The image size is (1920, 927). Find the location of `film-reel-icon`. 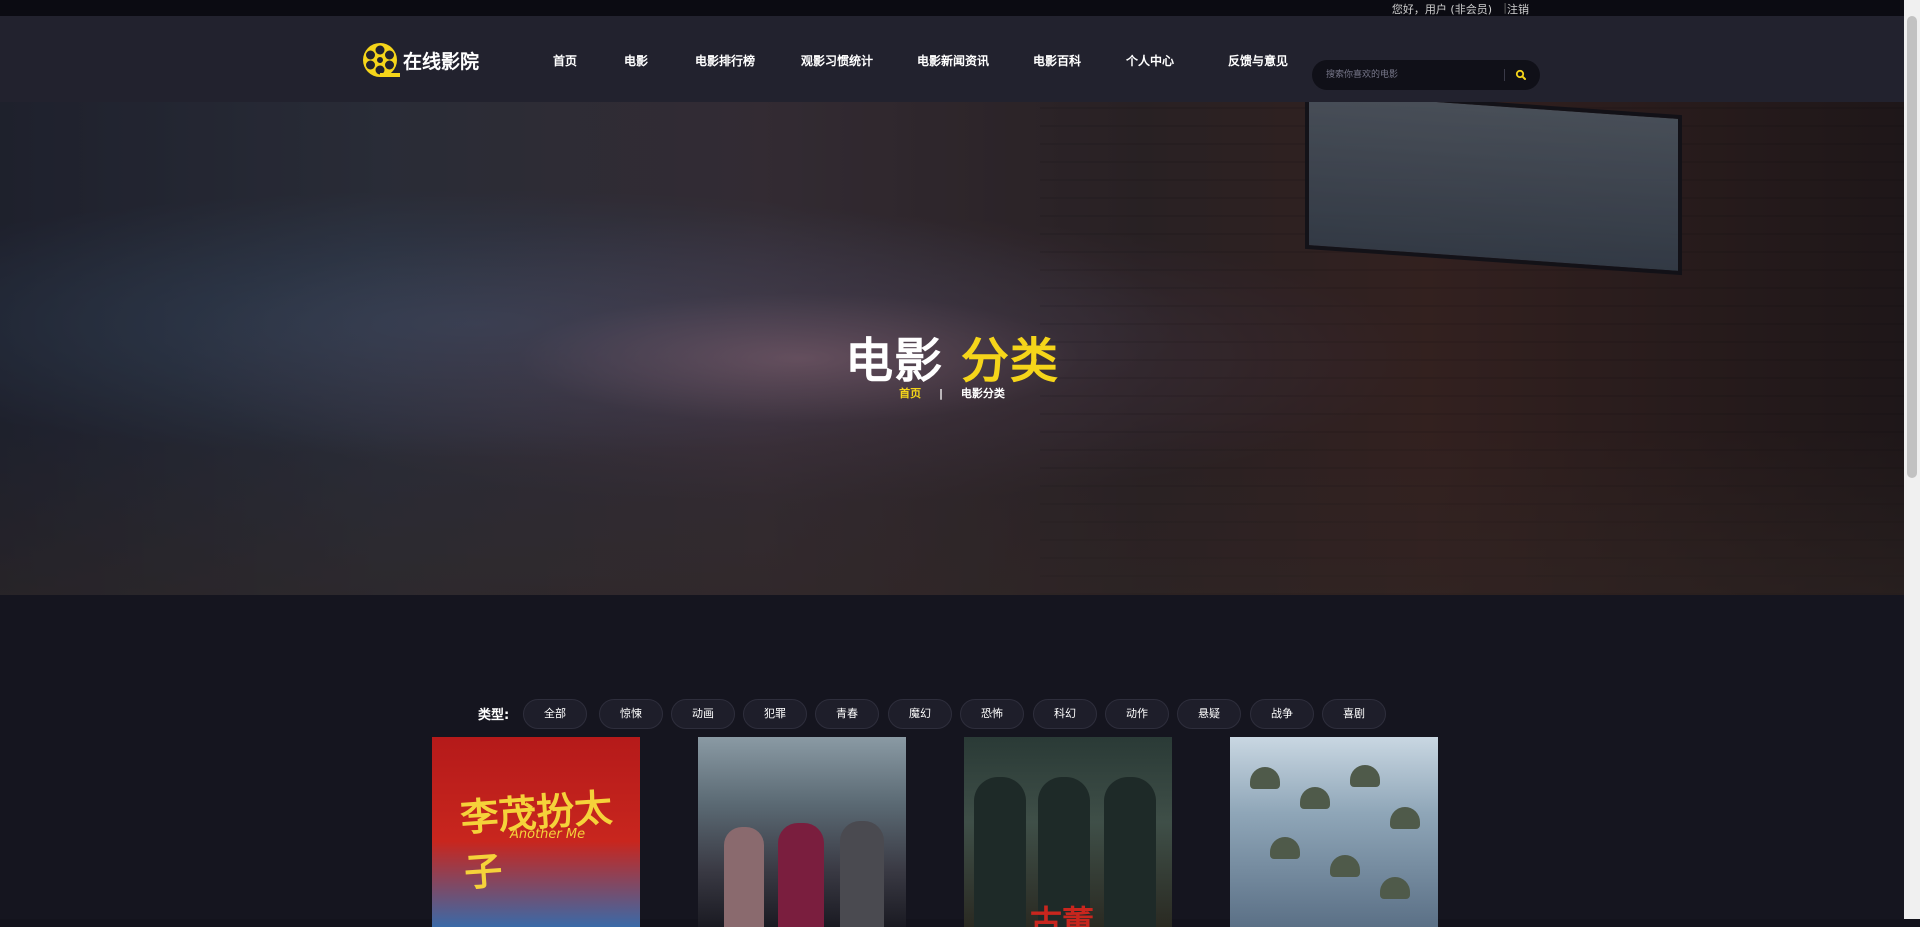

film-reel-icon is located at coordinates (382, 60).